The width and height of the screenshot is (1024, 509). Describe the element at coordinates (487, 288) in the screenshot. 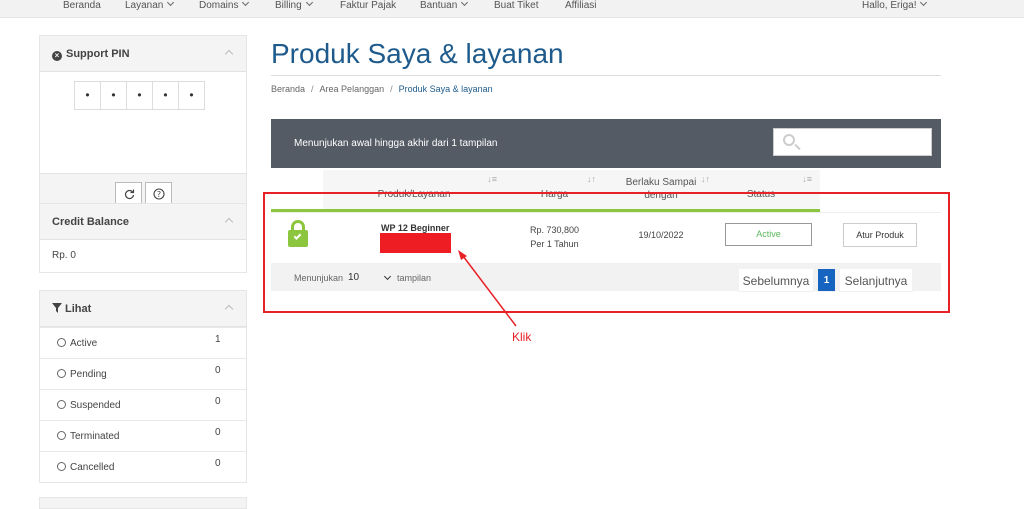

I see `annotation-arrow` at that location.